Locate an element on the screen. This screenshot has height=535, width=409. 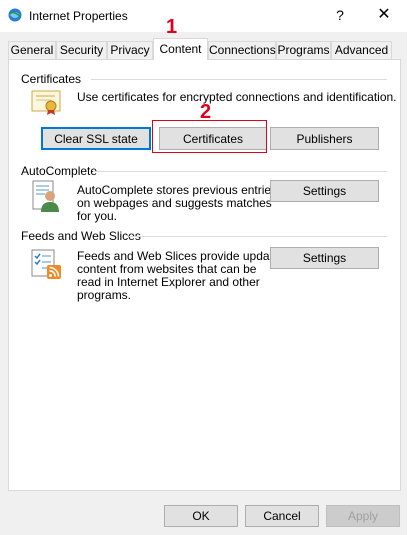
feeds-section-title: Feeds and Web Slices is located at coordinates (81, 236).